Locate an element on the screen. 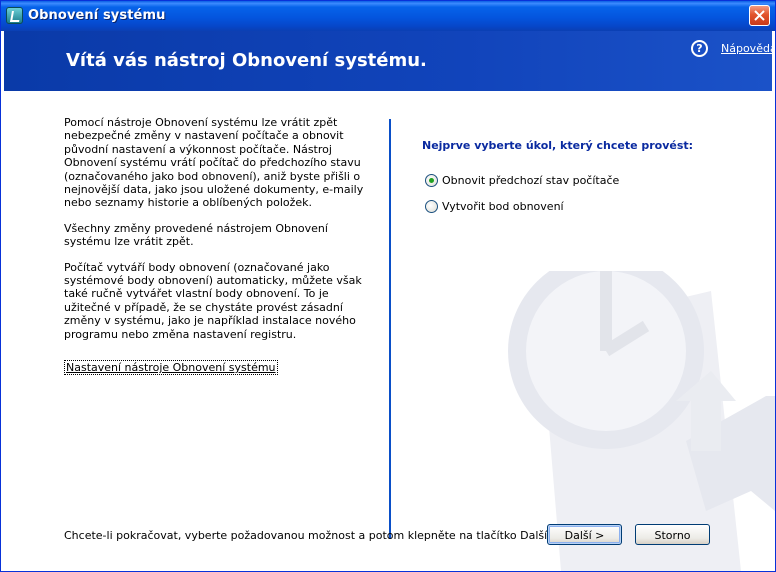 Image resolution: width=776 pixels, height=572 pixels. page-title: Vítá vás nástroj Obnovení systému. is located at coordinates (246, 60).